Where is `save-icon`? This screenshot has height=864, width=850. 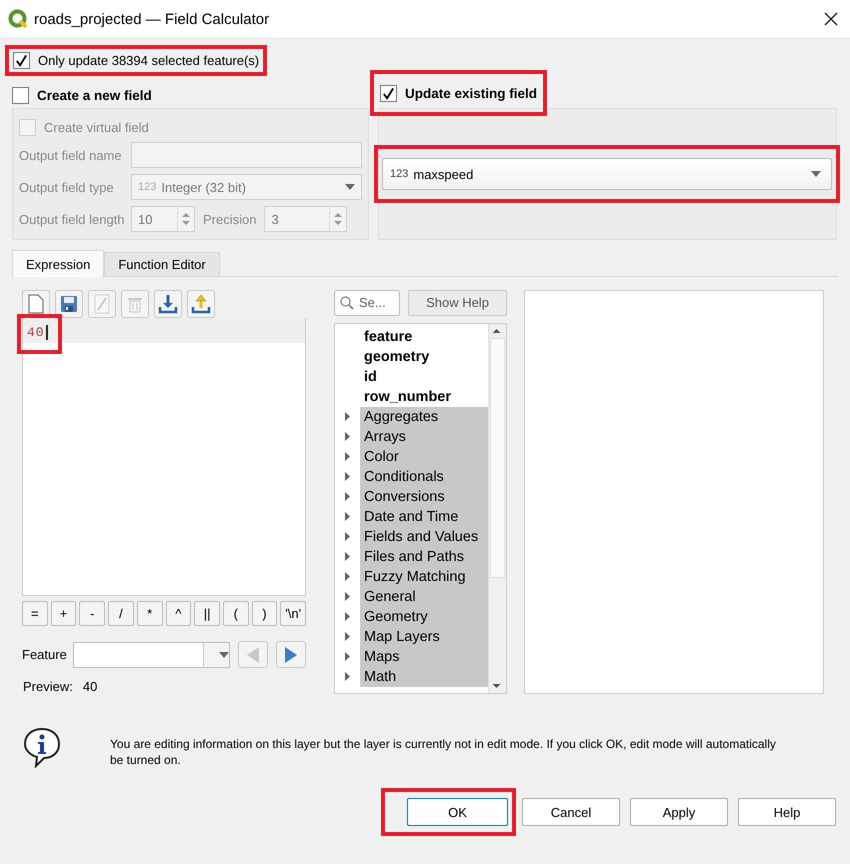
save-icon is located at coordinates (69, 304).